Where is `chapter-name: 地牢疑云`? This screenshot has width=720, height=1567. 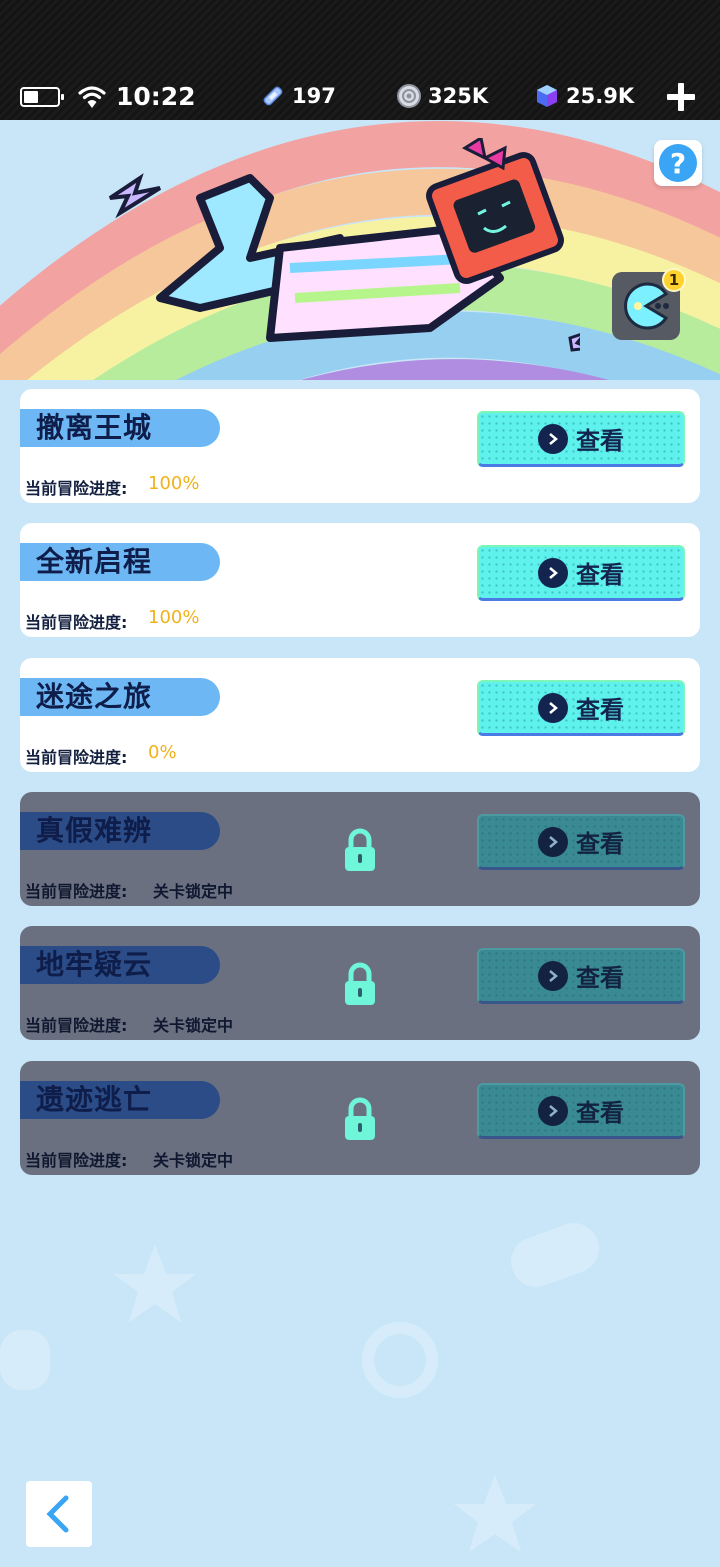 chapter-name: 地牢疑云 is located at coordinates (94, 964).